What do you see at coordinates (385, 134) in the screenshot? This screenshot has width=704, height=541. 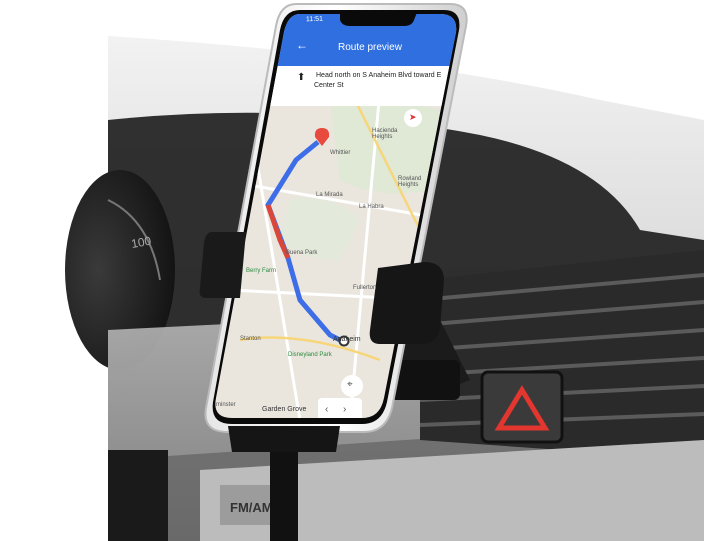 I see `map-label-hacienda: Hacienda Heights` at bounding box center [385, 134].